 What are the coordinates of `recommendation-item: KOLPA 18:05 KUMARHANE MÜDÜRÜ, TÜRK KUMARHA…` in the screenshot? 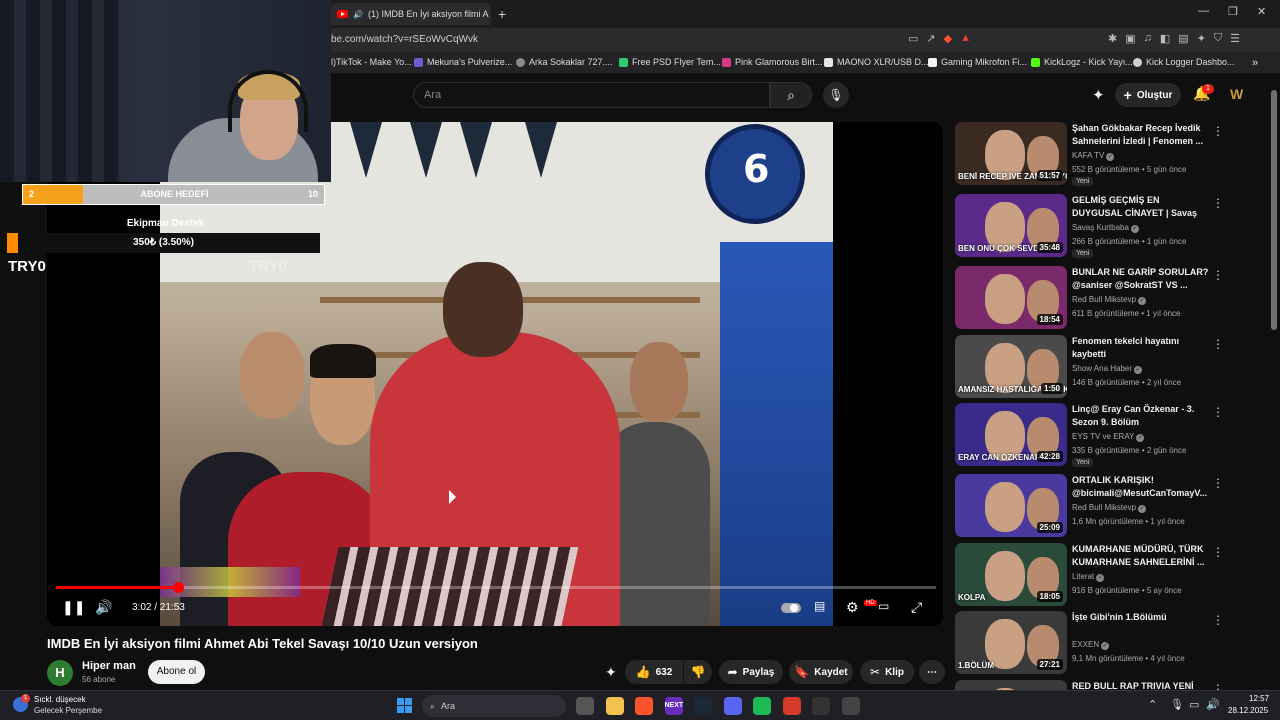 It's located at (1090, 575).